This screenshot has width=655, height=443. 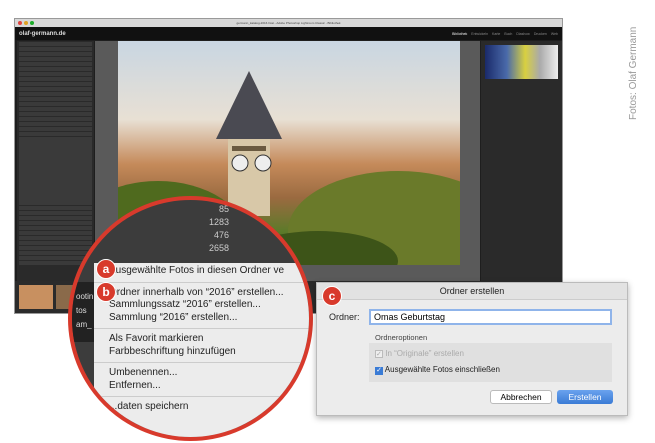 What do you see at coordinates (521, 397) in the screenshot?
I see `cancel-button: Abbrechen` at bounding box center [521, 397].